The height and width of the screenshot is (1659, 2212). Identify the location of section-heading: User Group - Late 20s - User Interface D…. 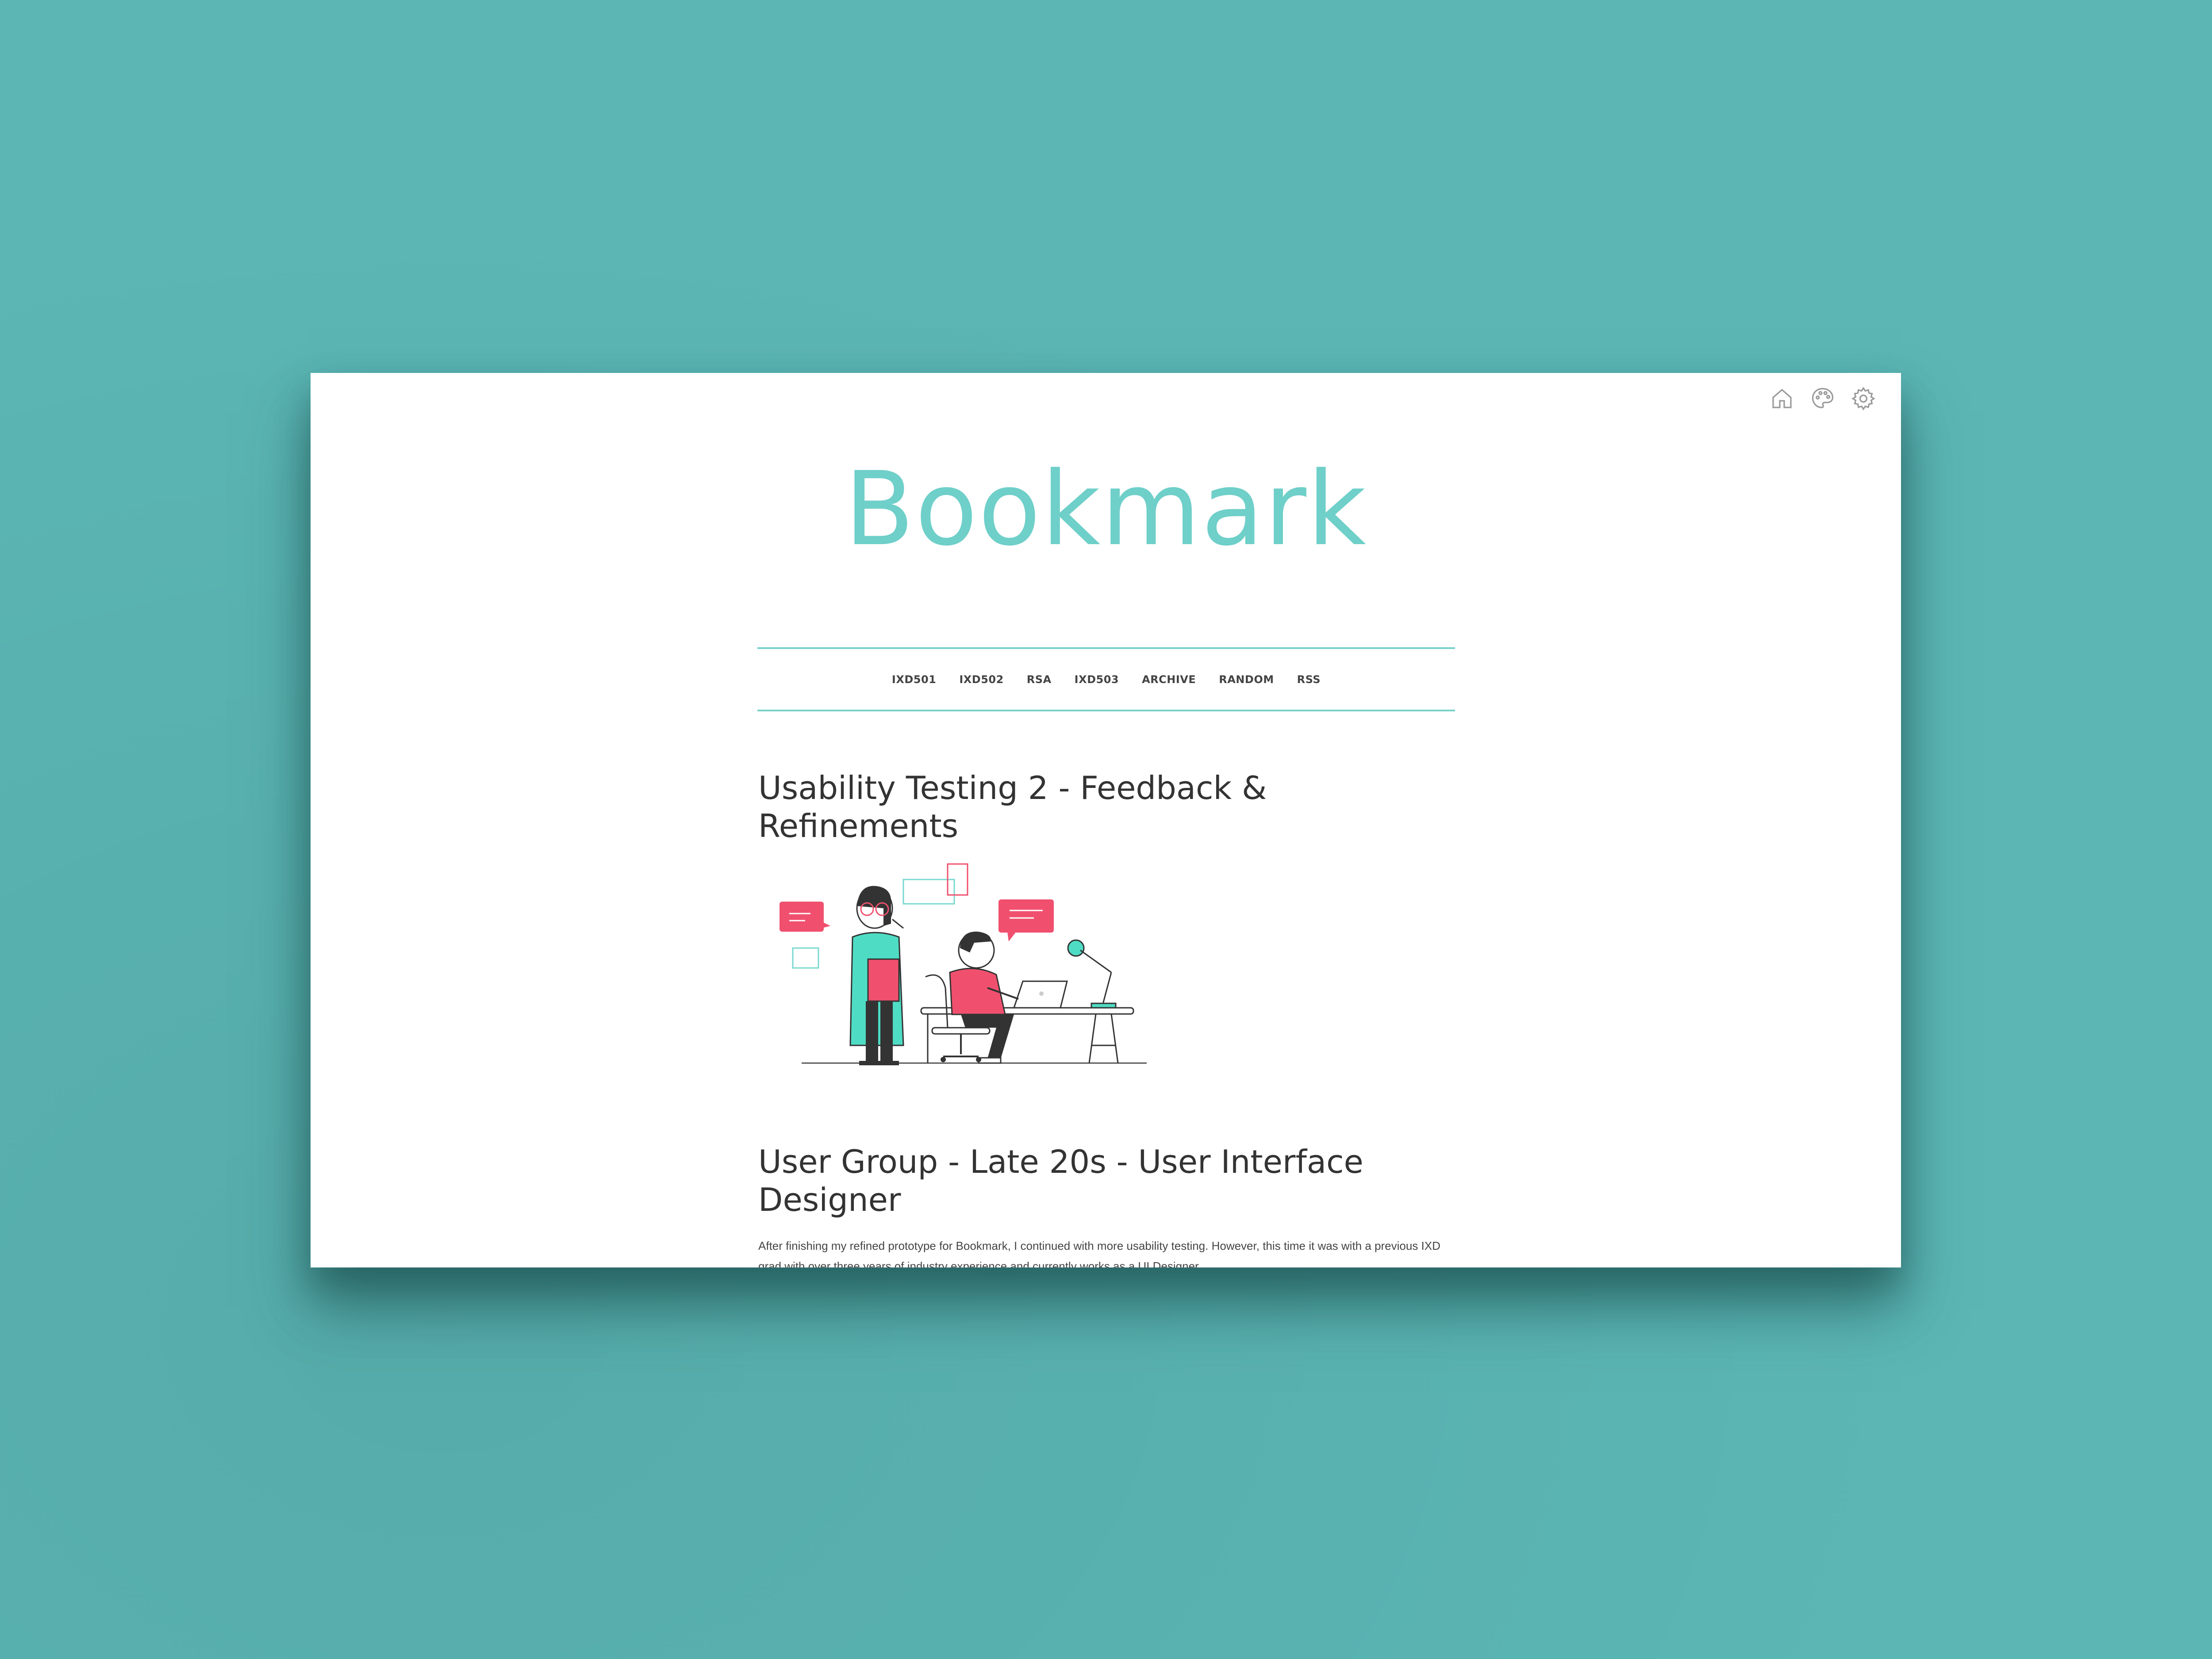
(1061, 1181).